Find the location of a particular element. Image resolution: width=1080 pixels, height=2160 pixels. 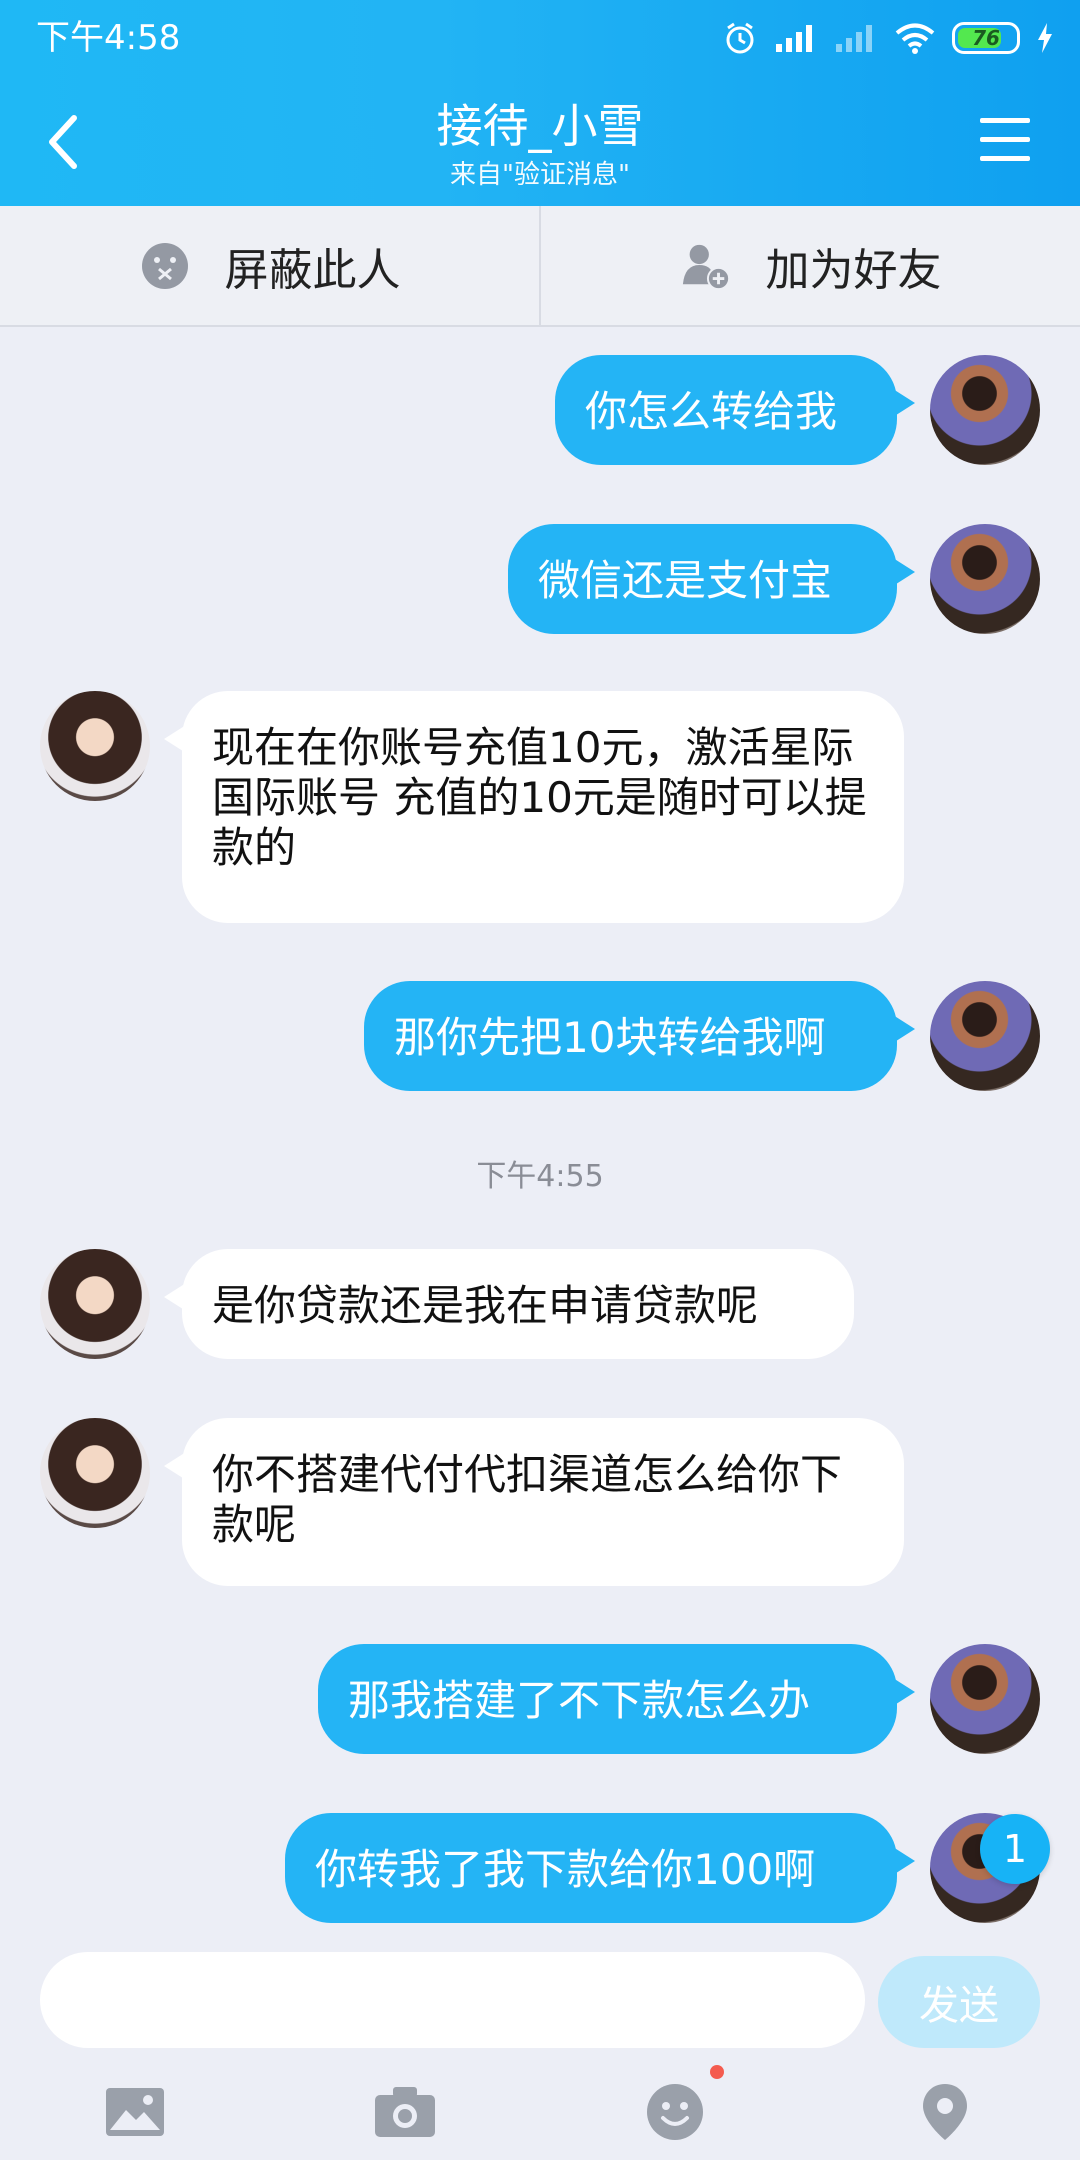

emoji-button is located at coordinates (675, 2112).